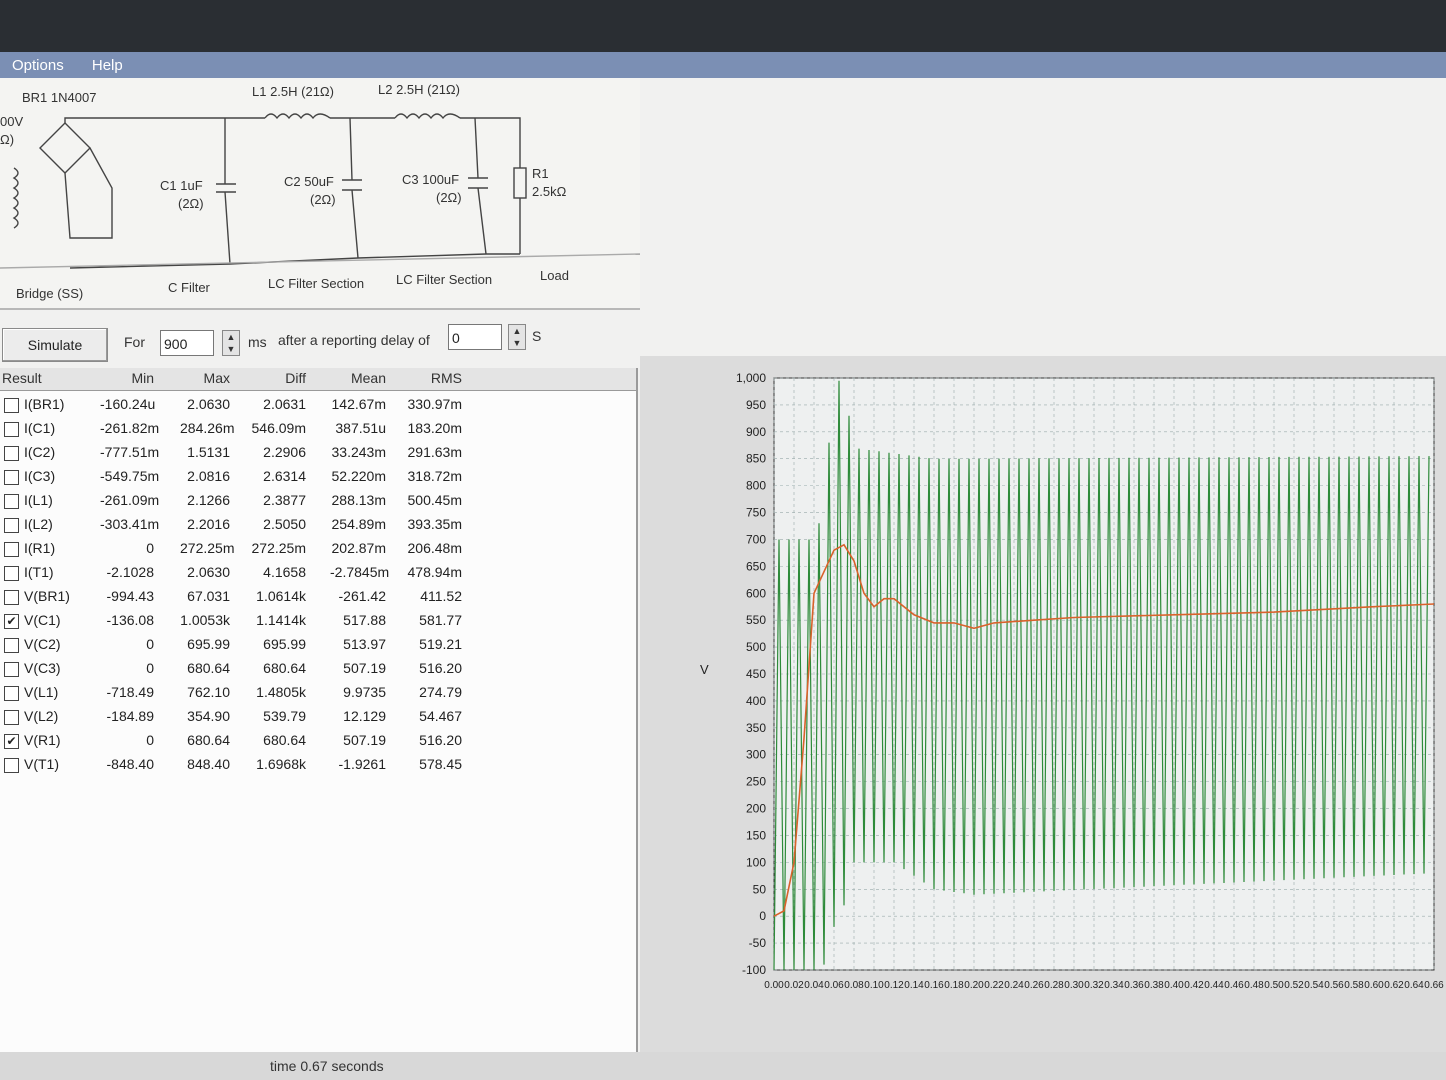  What do you see at coordinates (281, 596) in the screenshot?
I see `result-diff: 1.0614k` at bounding box center [281, 596].